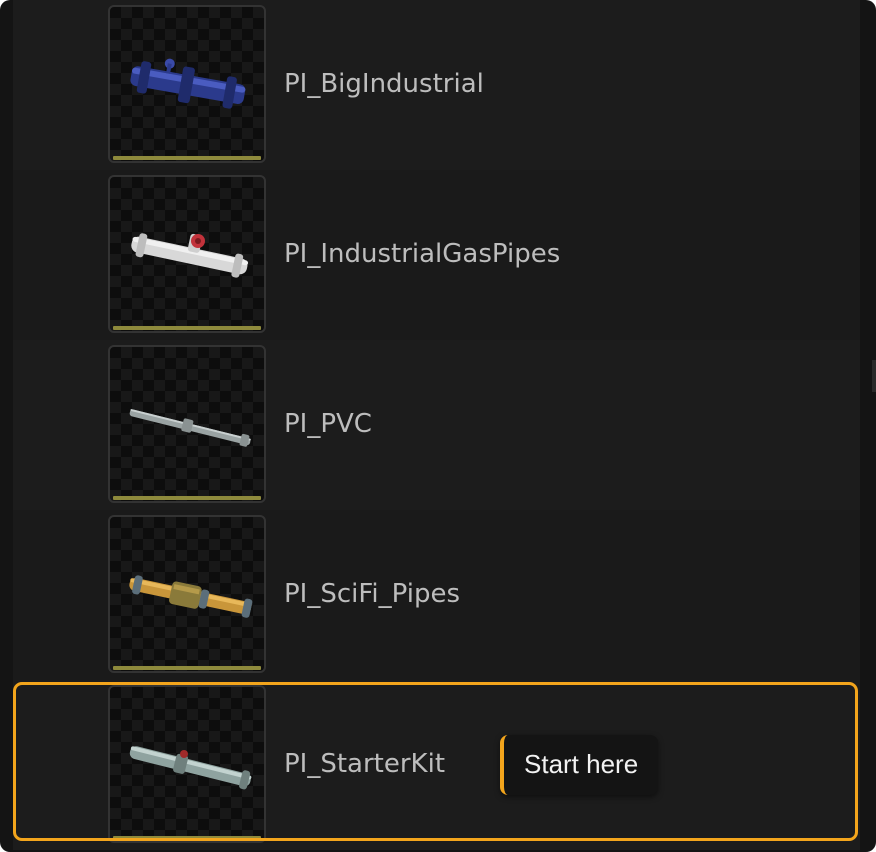 This screenshot has width=876, height=852. Describe the element at coordinates (190, 255) in the screenshot. I see `white-gas-pipe-with-red-valve-icon` at that location.